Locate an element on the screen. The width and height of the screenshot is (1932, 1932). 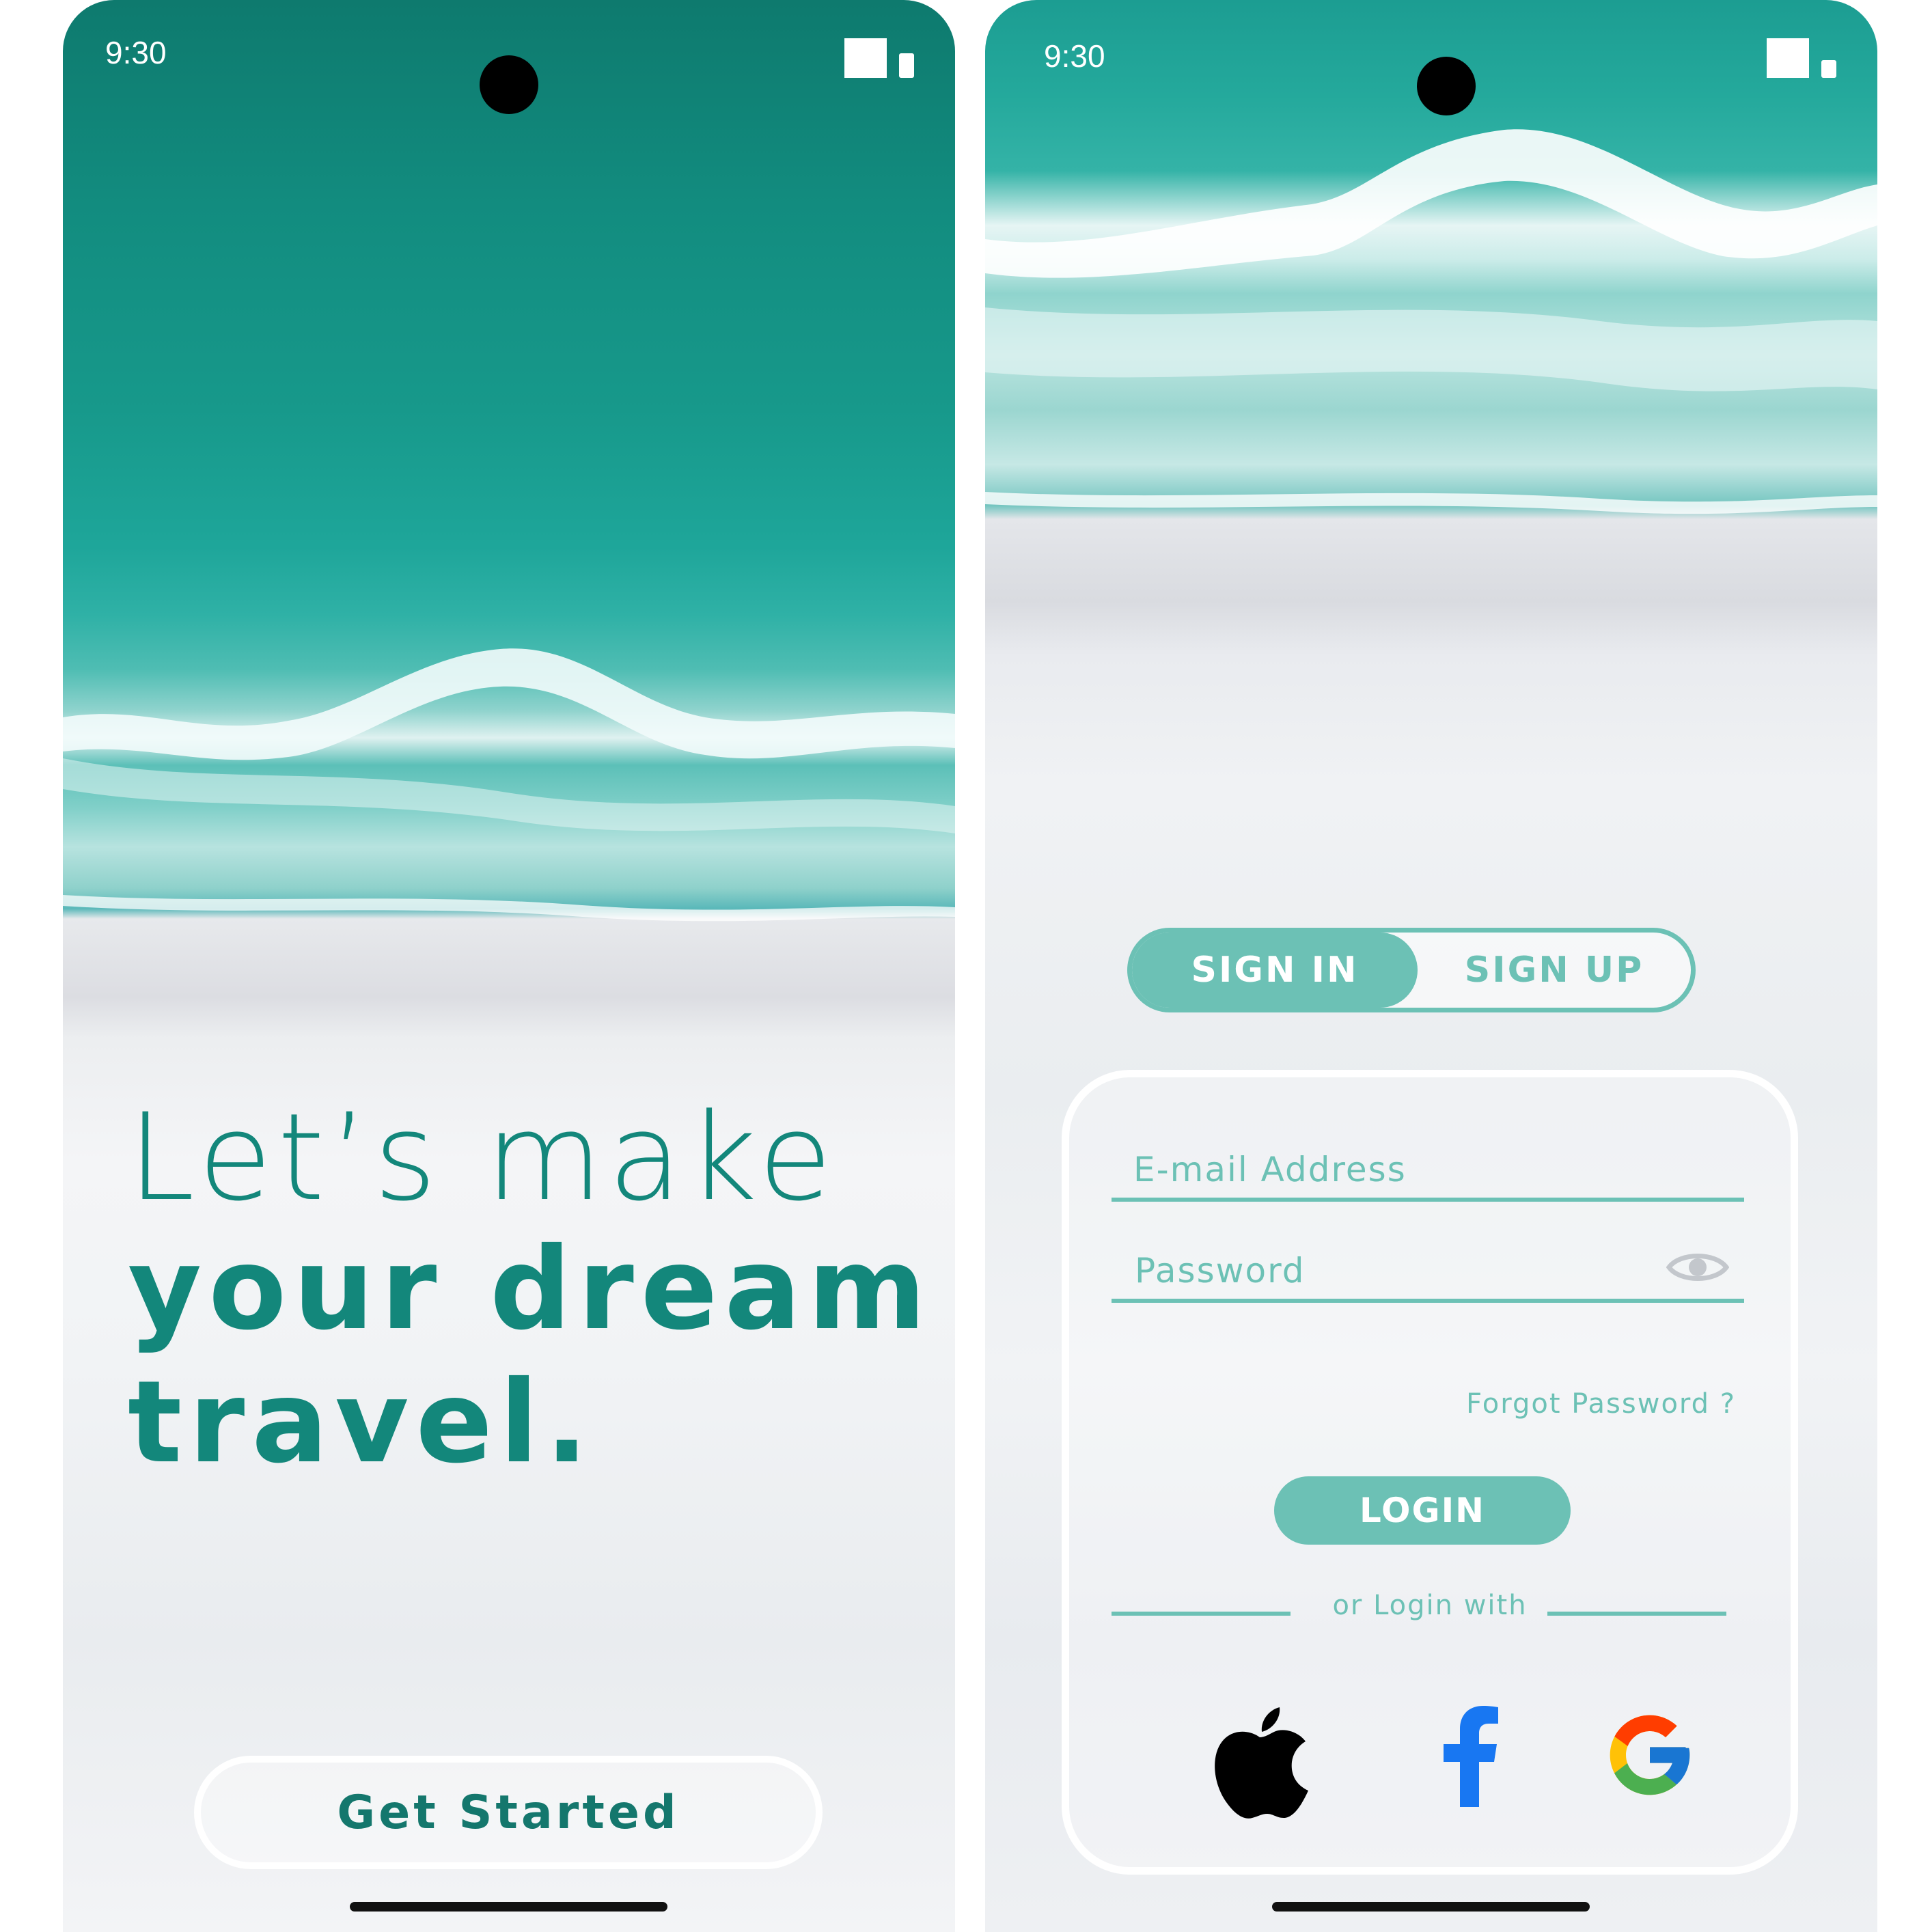
headline-line-1: Let’s make is located at coordinates (483, 1158).